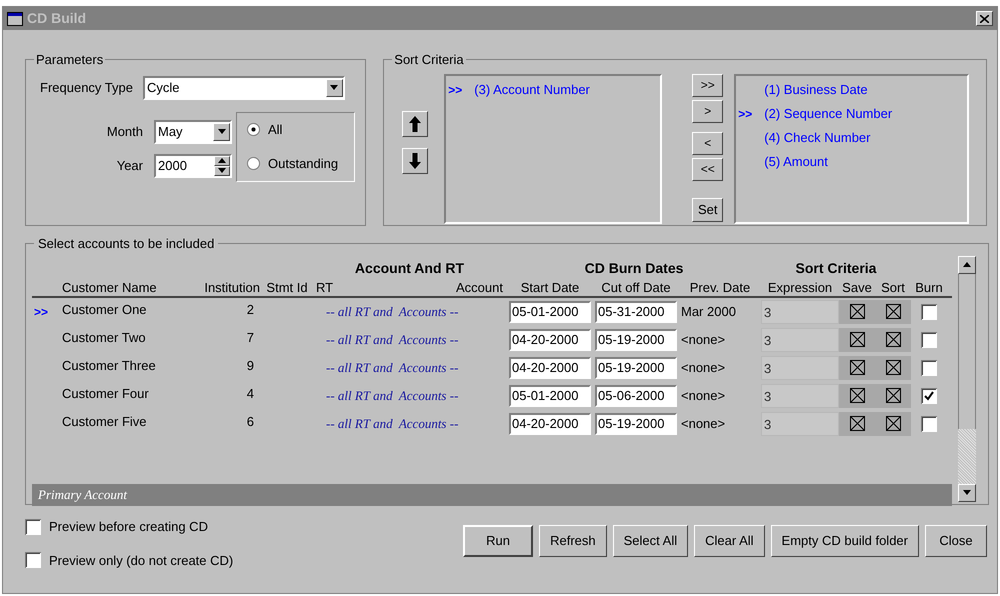  What do you see at coordinates (479, 287) in the screenshot?
I see `column-header: Account` at bounding box center [479, 287].